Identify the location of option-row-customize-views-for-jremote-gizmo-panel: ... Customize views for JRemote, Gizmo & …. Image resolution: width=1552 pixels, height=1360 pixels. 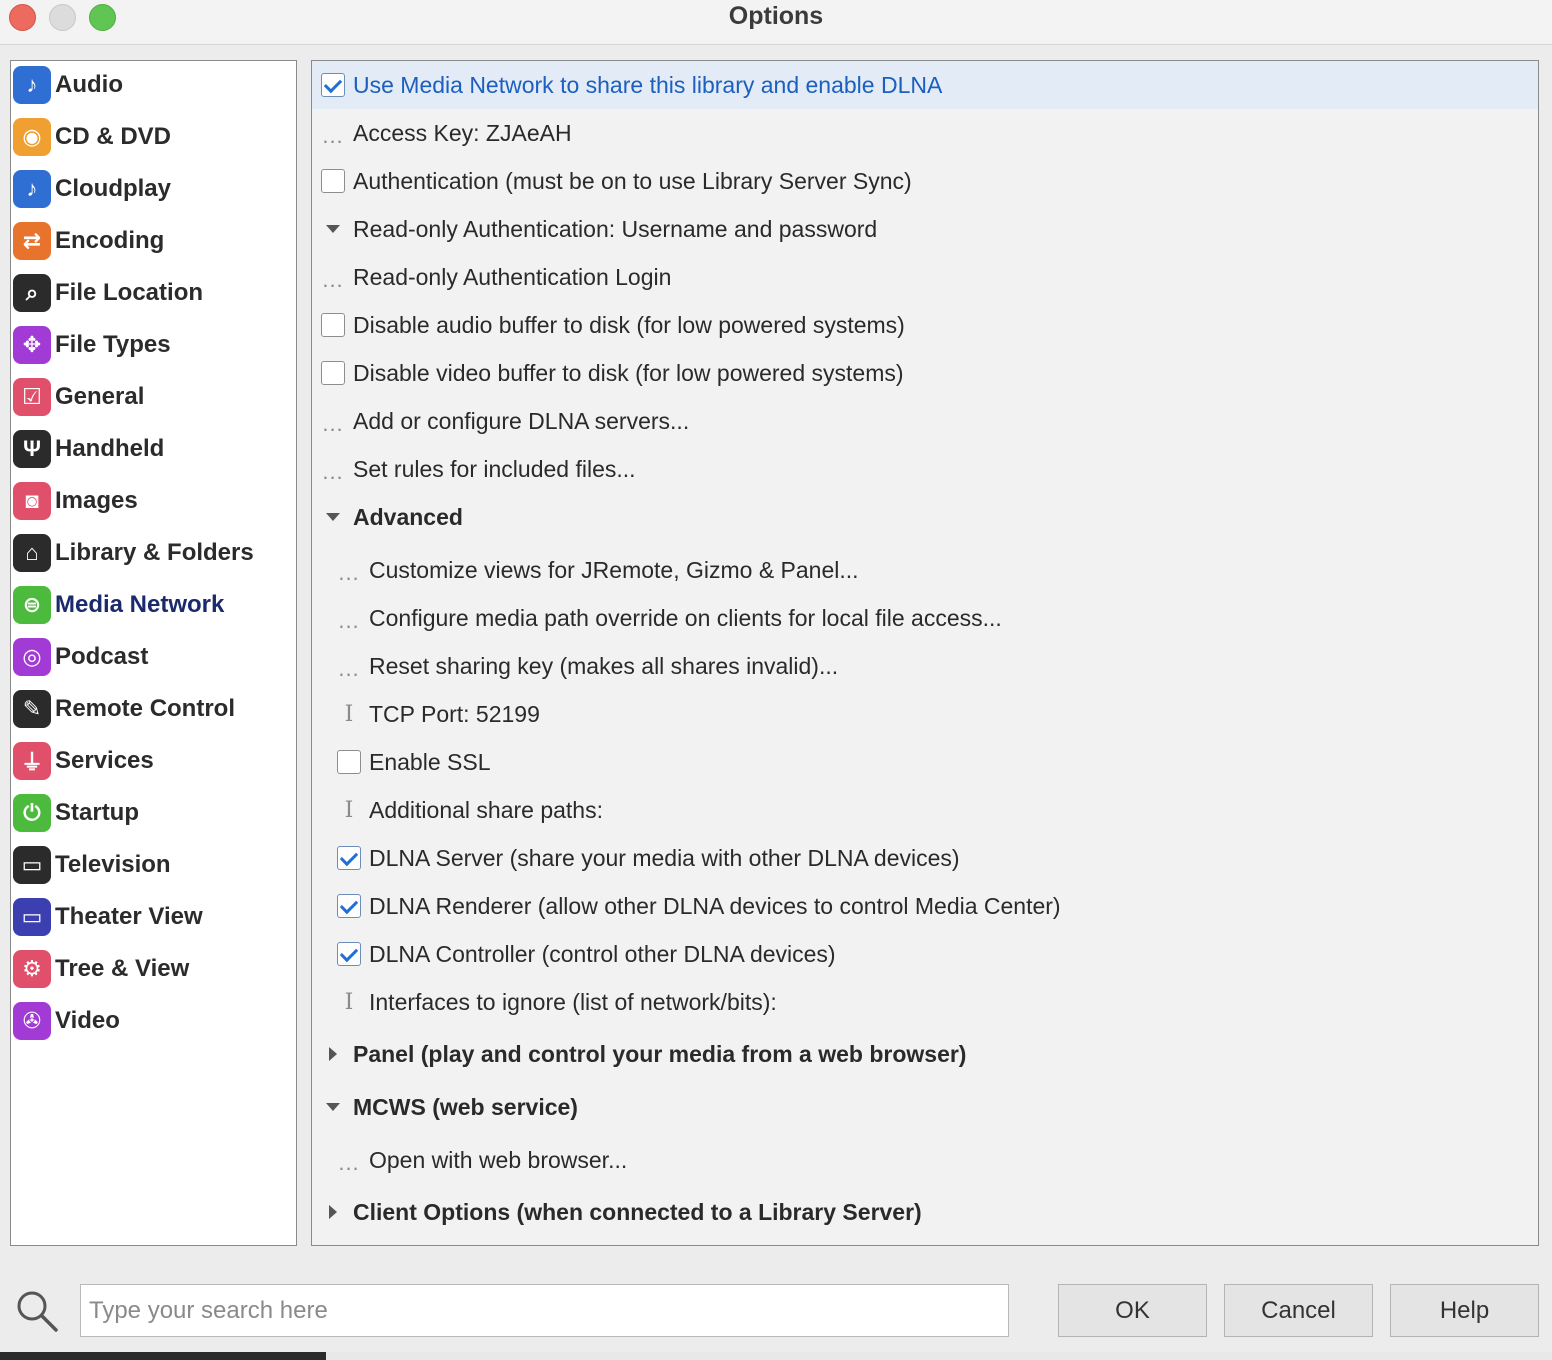
(925, 570).